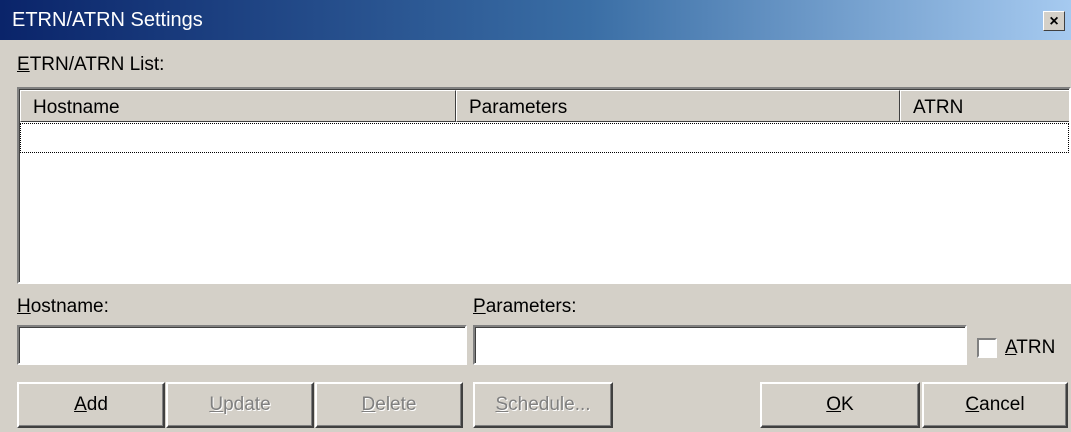 This screenshot has height=432, width=1071. I want to click on parameters-input, so click(720, 345).